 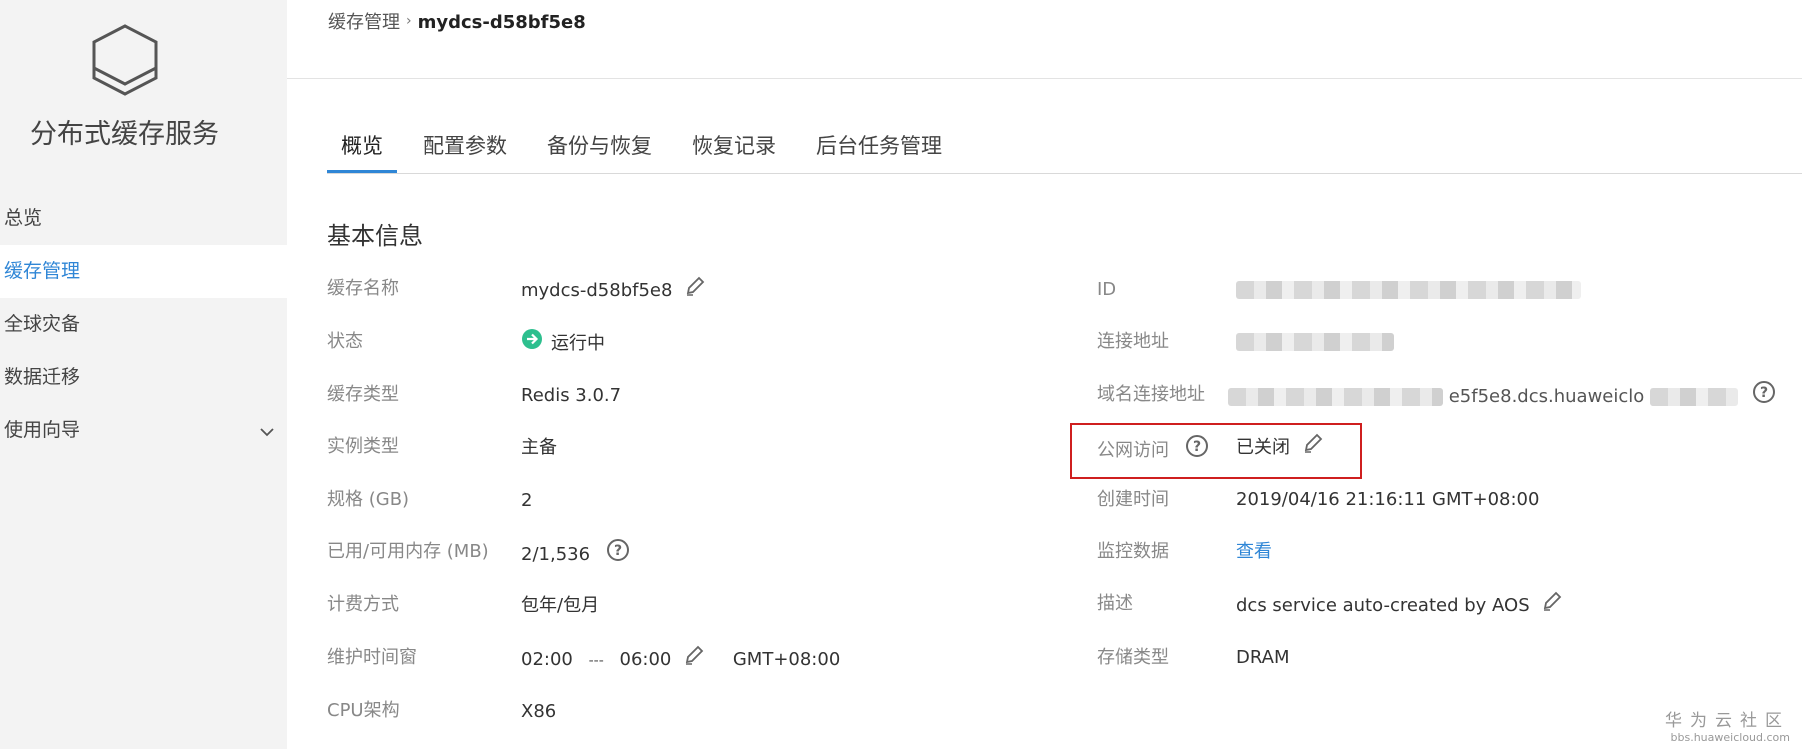 What do you see at coordinates (1254, 552) in the screenshot?
I see `monitor-view-link: 查看` at bounding box center [1254, 552].